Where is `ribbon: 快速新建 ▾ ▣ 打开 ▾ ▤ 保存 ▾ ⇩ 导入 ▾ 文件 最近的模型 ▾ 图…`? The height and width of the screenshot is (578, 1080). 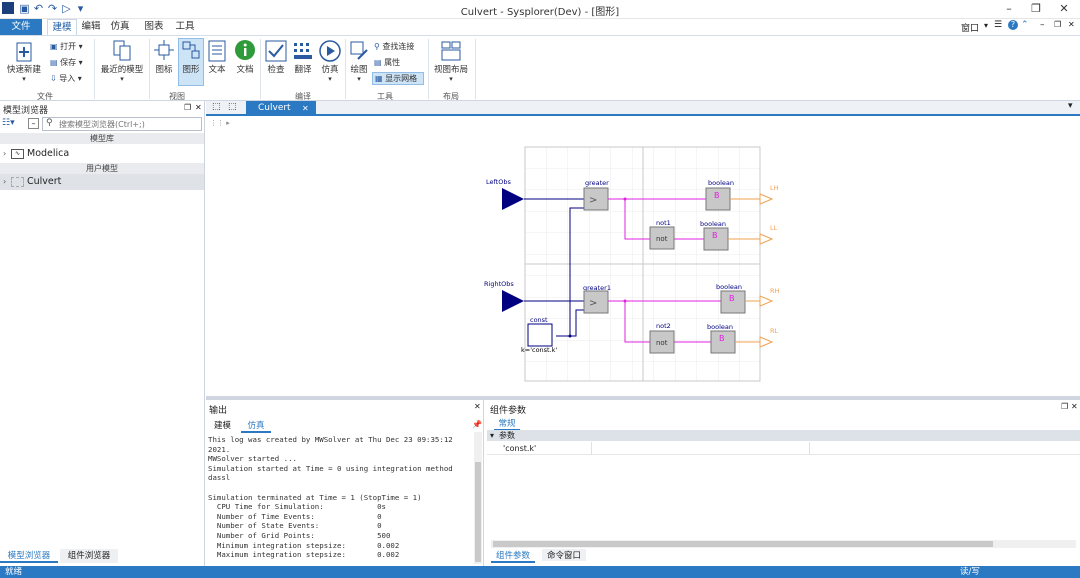
ribbon: 快速新建 ▾ ▣ 打开 ▾ ▤ 保存 ▾ ⇩ 导入 ▾ 文件 最近的模型 ▾ 图… is located at coordinates (540, 68).